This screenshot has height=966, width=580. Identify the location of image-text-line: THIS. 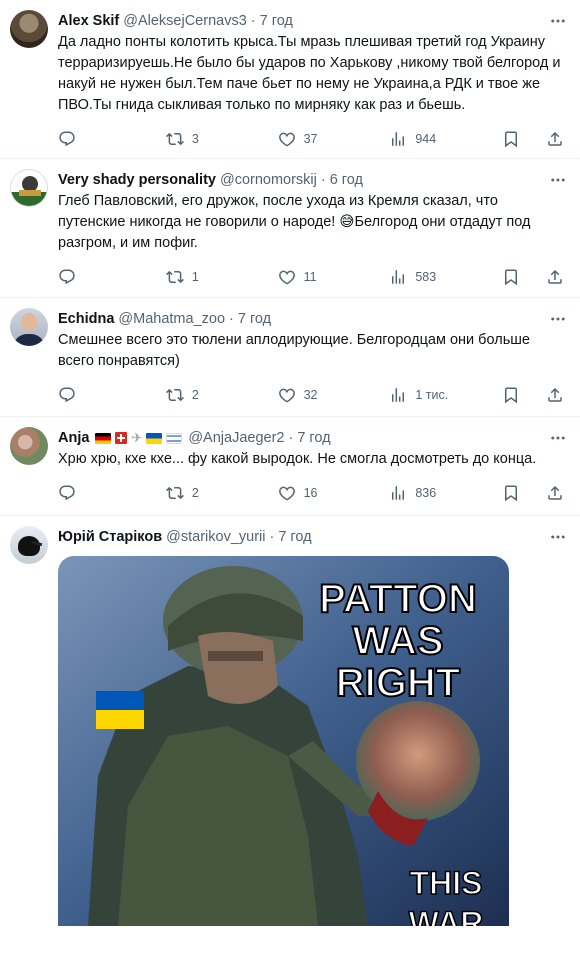
(446, 883).